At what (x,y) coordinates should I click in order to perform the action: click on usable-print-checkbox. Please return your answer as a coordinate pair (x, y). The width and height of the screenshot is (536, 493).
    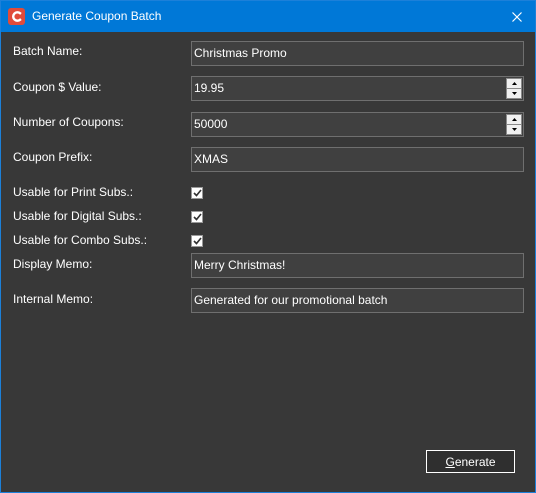
    Looking at the image, I should click on (197, 193).